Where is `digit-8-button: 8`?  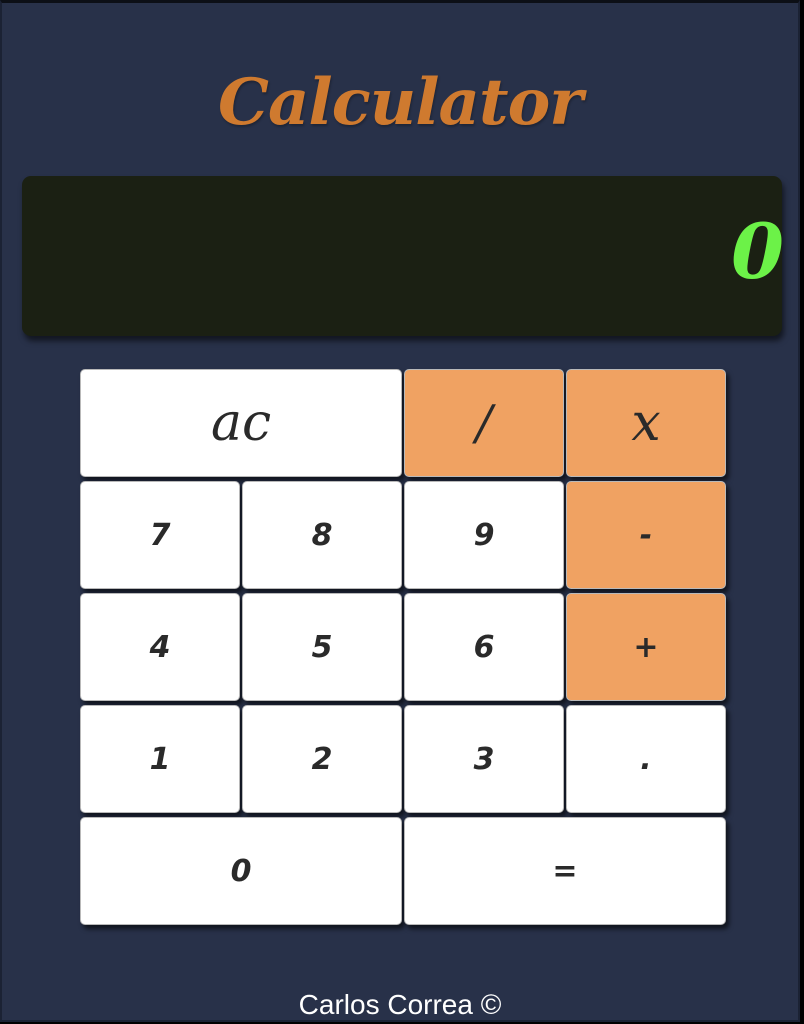 digit-8-button: 8 is located at coordinates (322, 535).